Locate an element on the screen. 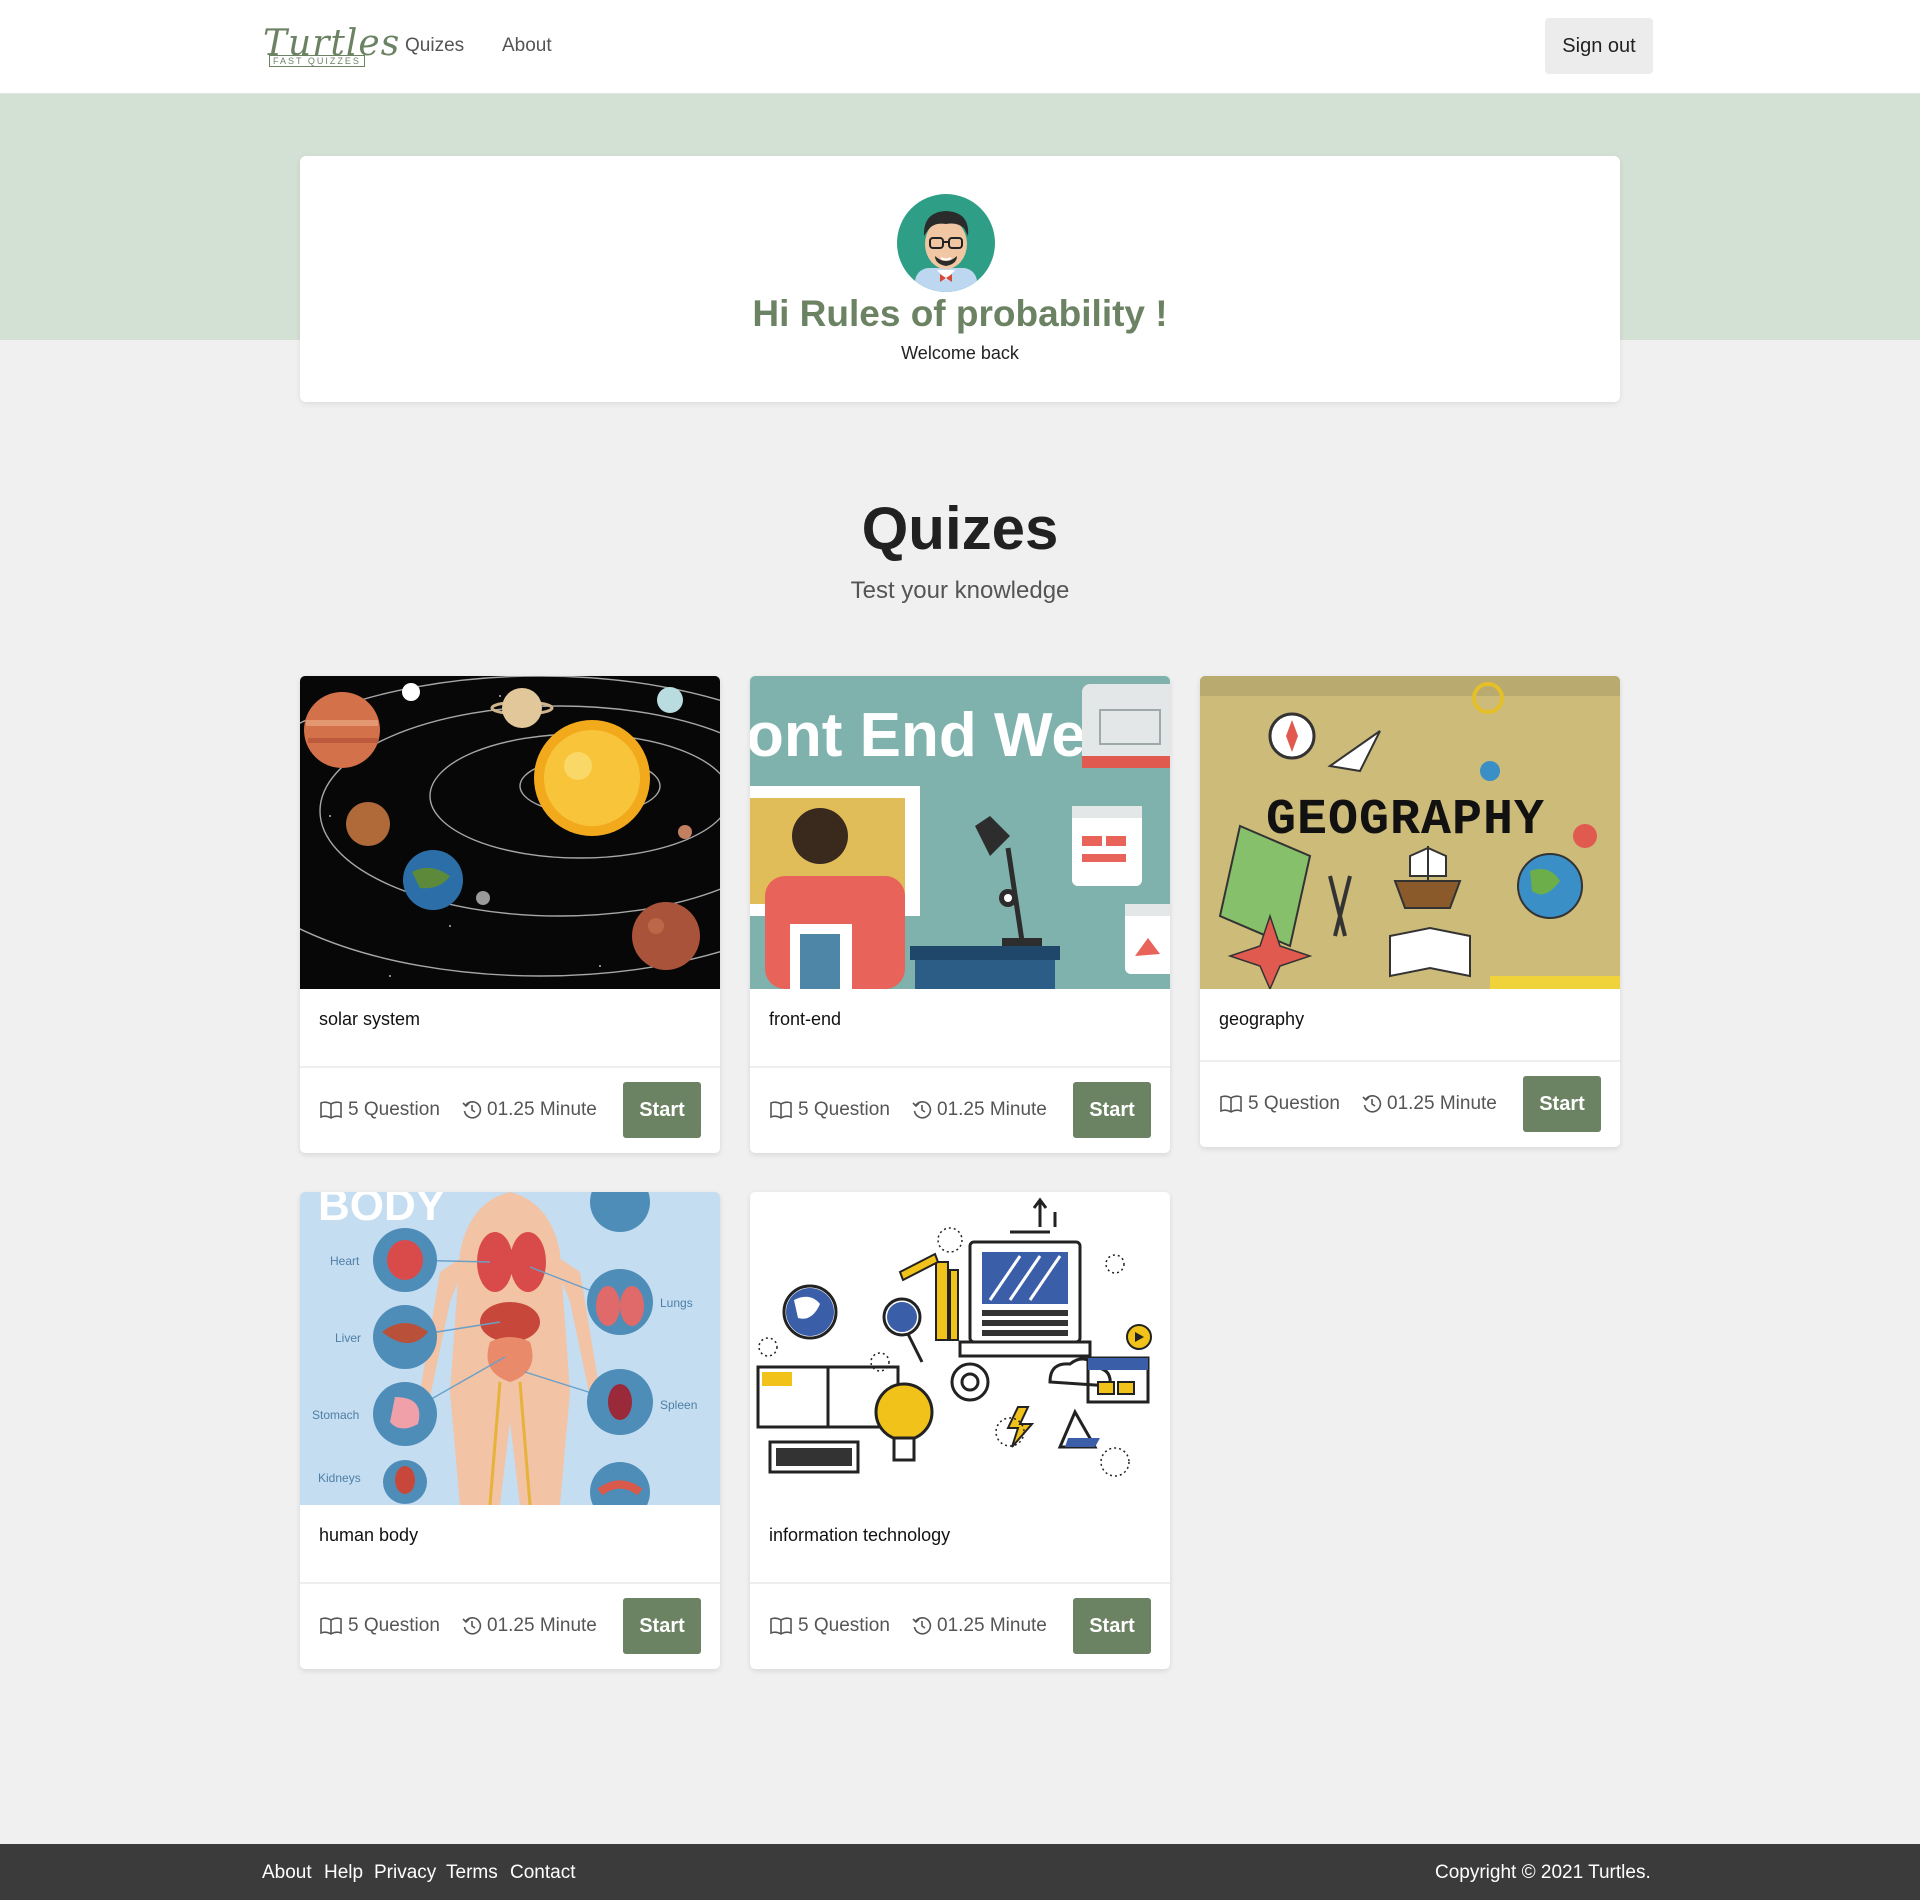 This screenshot has width=1920, height=1900. quizes-heading: Quizes is located at coordinates (960, 528).